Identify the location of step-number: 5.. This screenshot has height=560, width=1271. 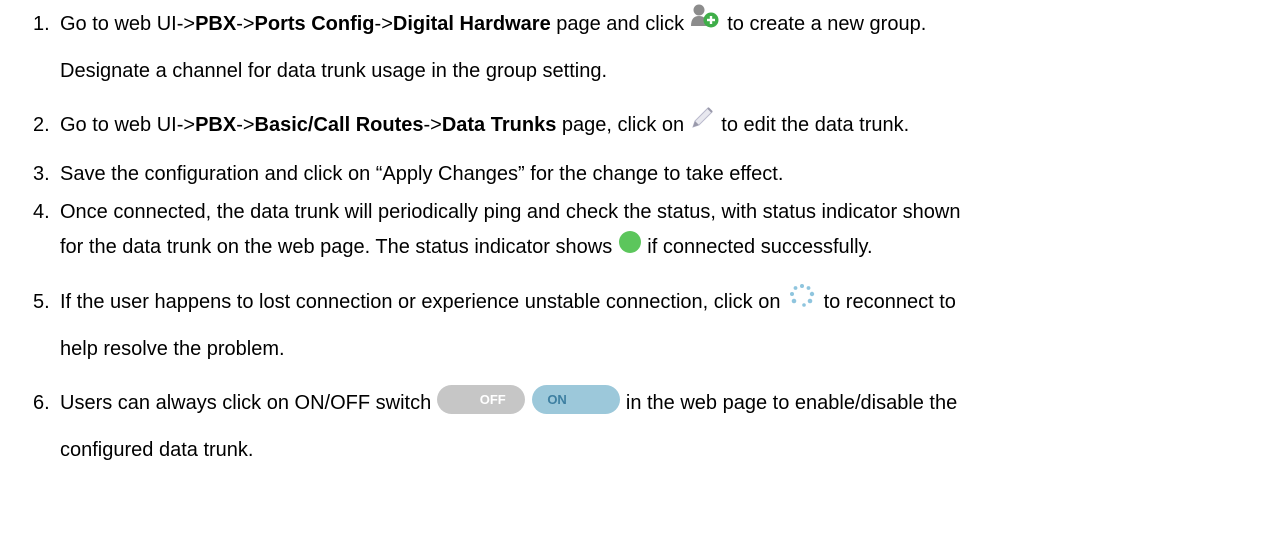
(41, 302).